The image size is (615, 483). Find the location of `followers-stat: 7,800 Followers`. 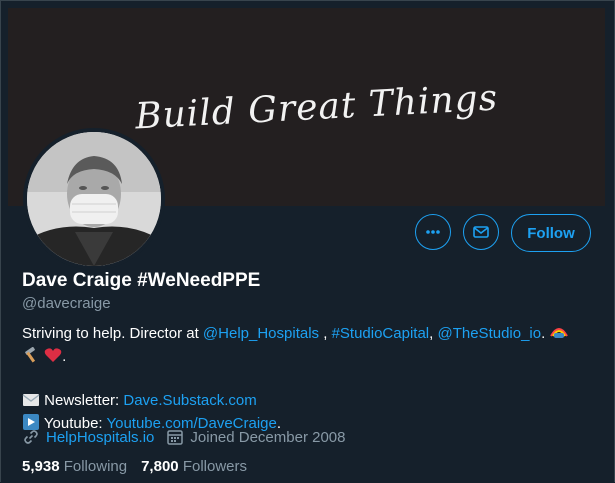

followers-stat: 7,800 Followers is located at coordinates (194, 466).